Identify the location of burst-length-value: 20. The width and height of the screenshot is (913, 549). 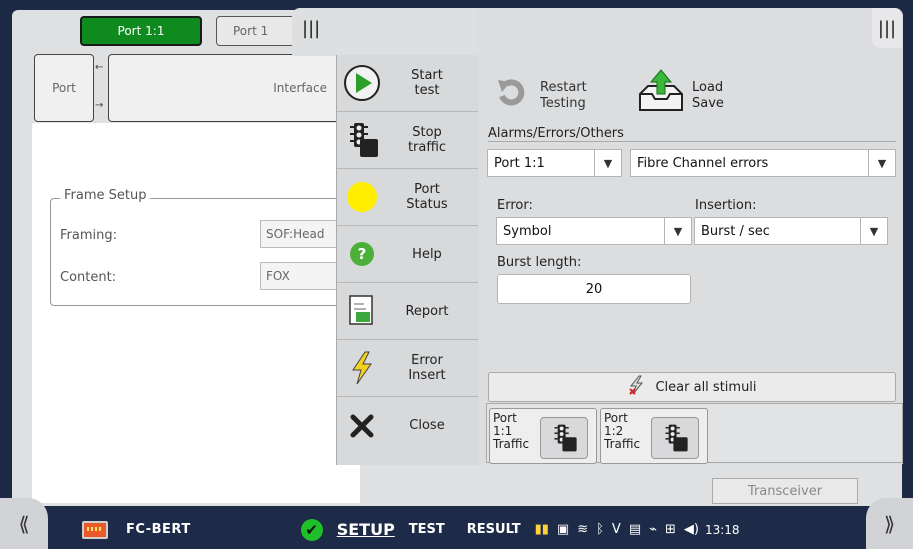
(594, 289).